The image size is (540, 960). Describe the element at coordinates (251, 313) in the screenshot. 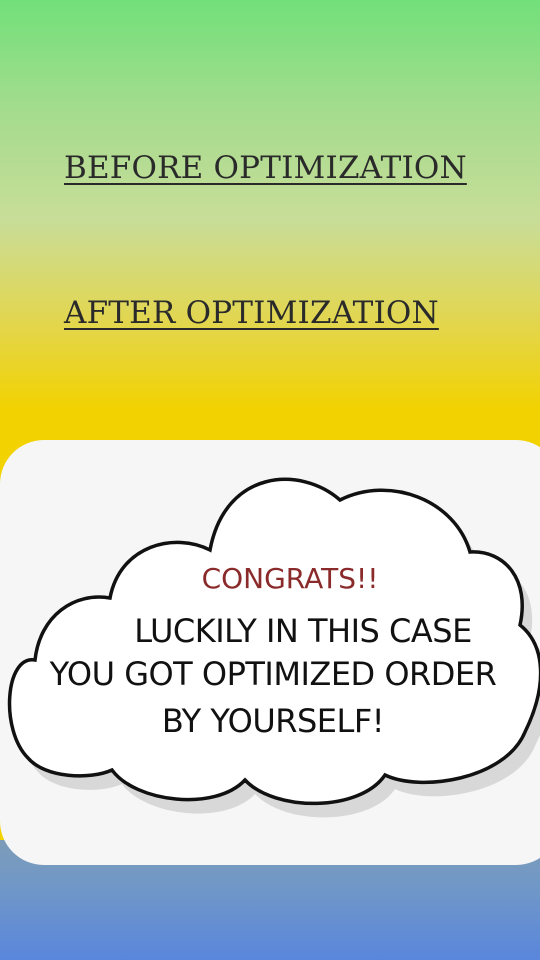

I see `after-optimization-link: AFTER OPTIMIZATION` at that location.